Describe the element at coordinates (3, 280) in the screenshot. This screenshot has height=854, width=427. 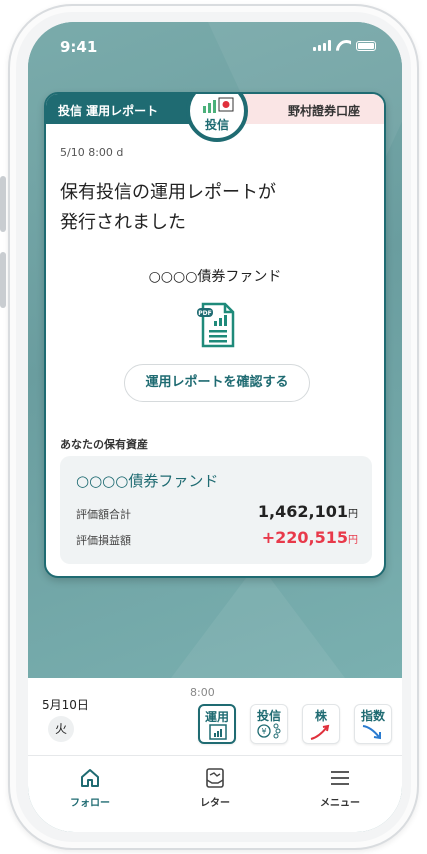
I see `volume-down-button` at that location.